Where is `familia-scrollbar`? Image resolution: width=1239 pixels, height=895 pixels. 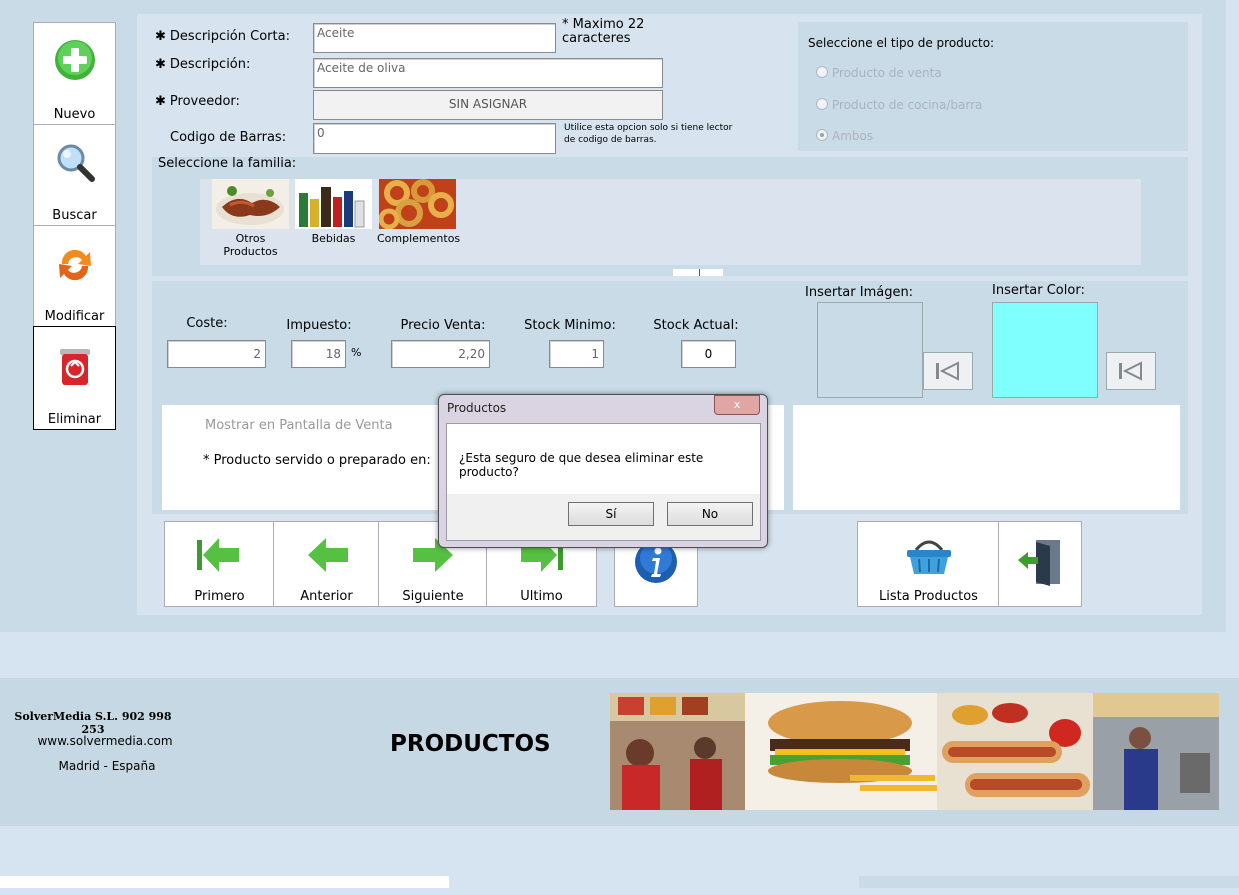
familia-scrollbar is located at coordinates (698, 272).